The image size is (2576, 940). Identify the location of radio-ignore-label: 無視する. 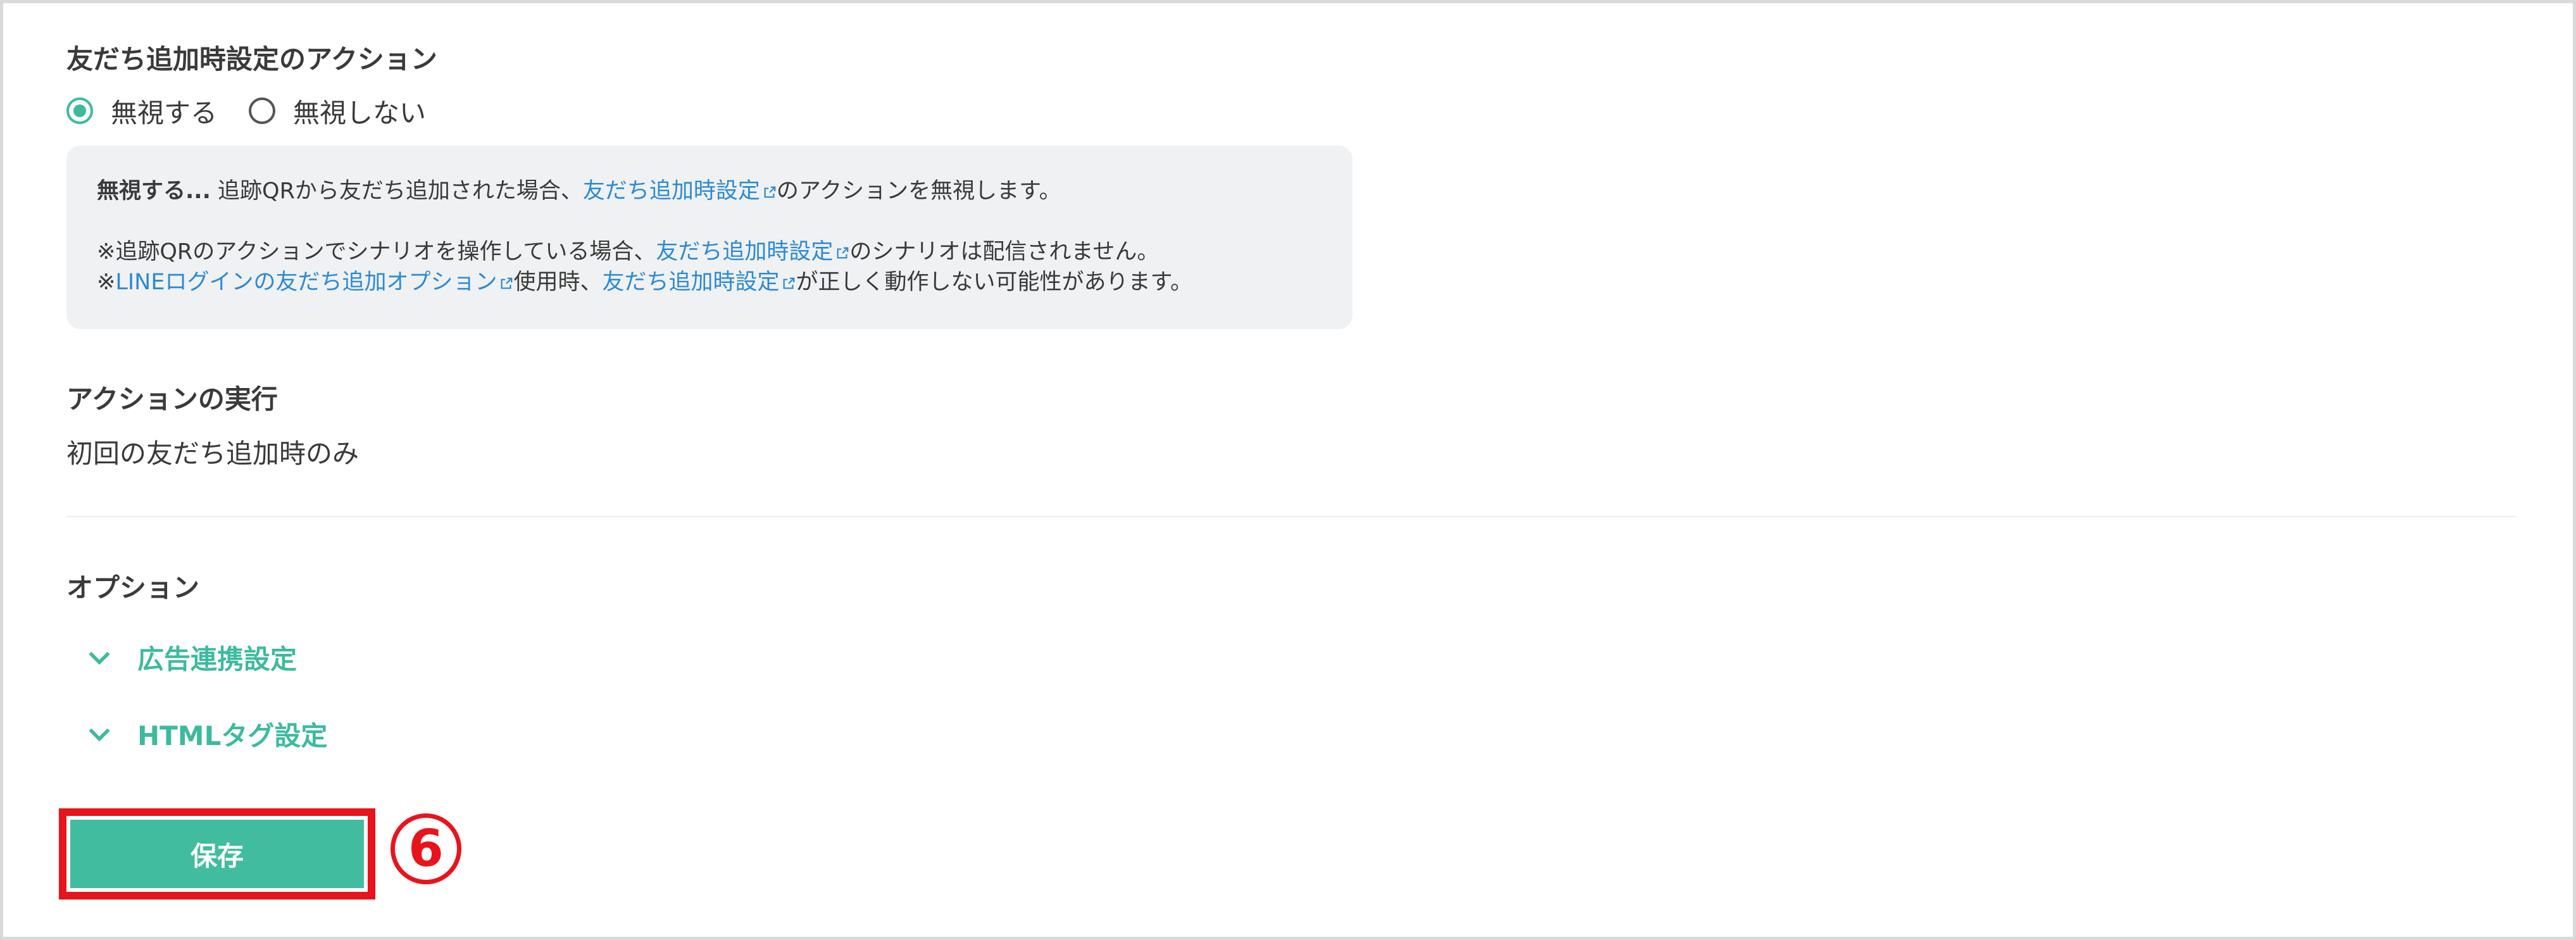
(164, 112).